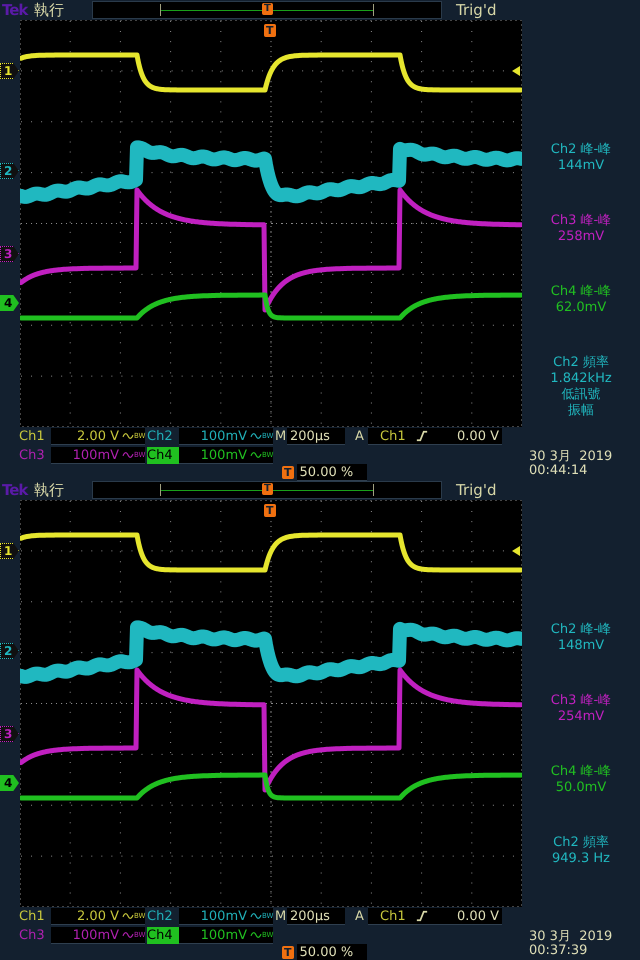 The image size is (640, 960). I want to click on measurement-value: 50.0mV, so click(581, 788).